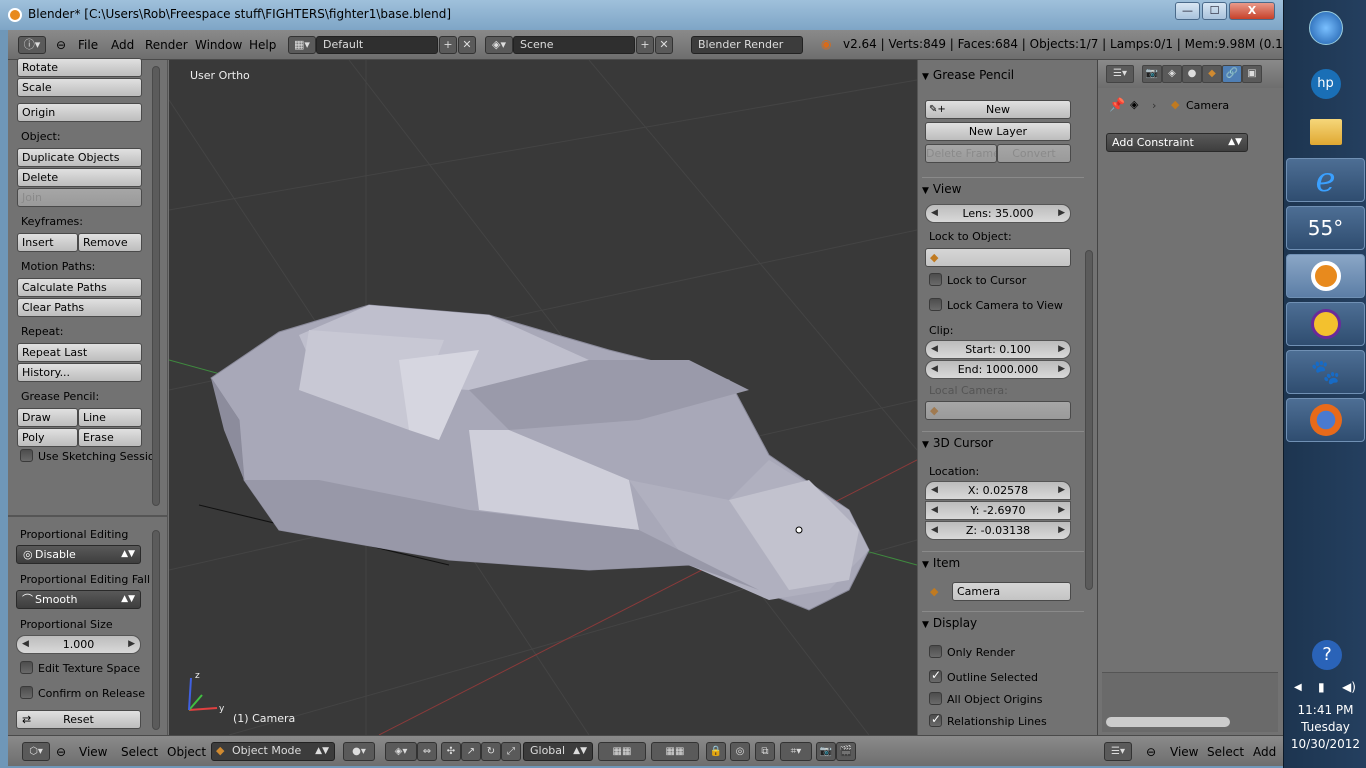  Describe the element at coordinates (88, 45) in the screenshot. I see `menu-file: File` at that location.